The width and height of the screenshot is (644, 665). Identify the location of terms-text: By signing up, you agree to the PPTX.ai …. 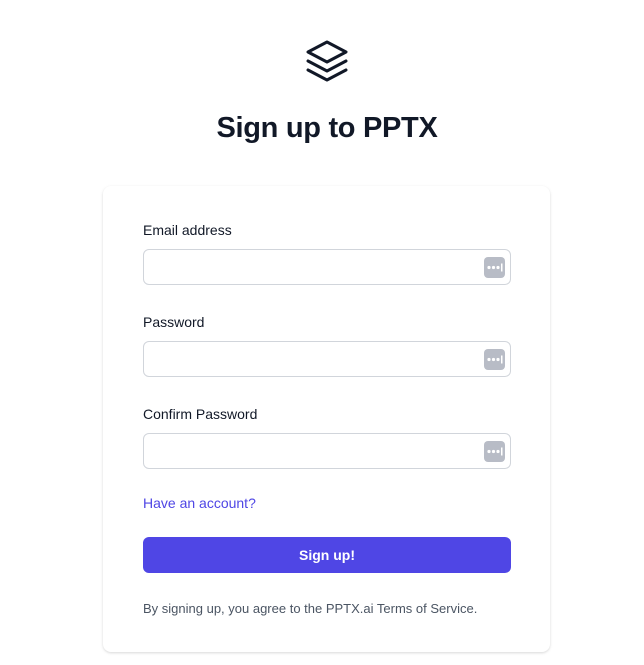
(310, 608).